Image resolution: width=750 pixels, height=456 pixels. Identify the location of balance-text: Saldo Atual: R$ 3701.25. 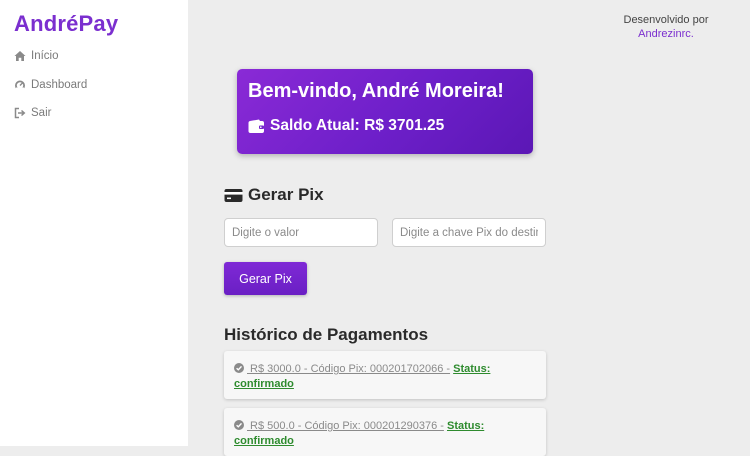
(357, 125).